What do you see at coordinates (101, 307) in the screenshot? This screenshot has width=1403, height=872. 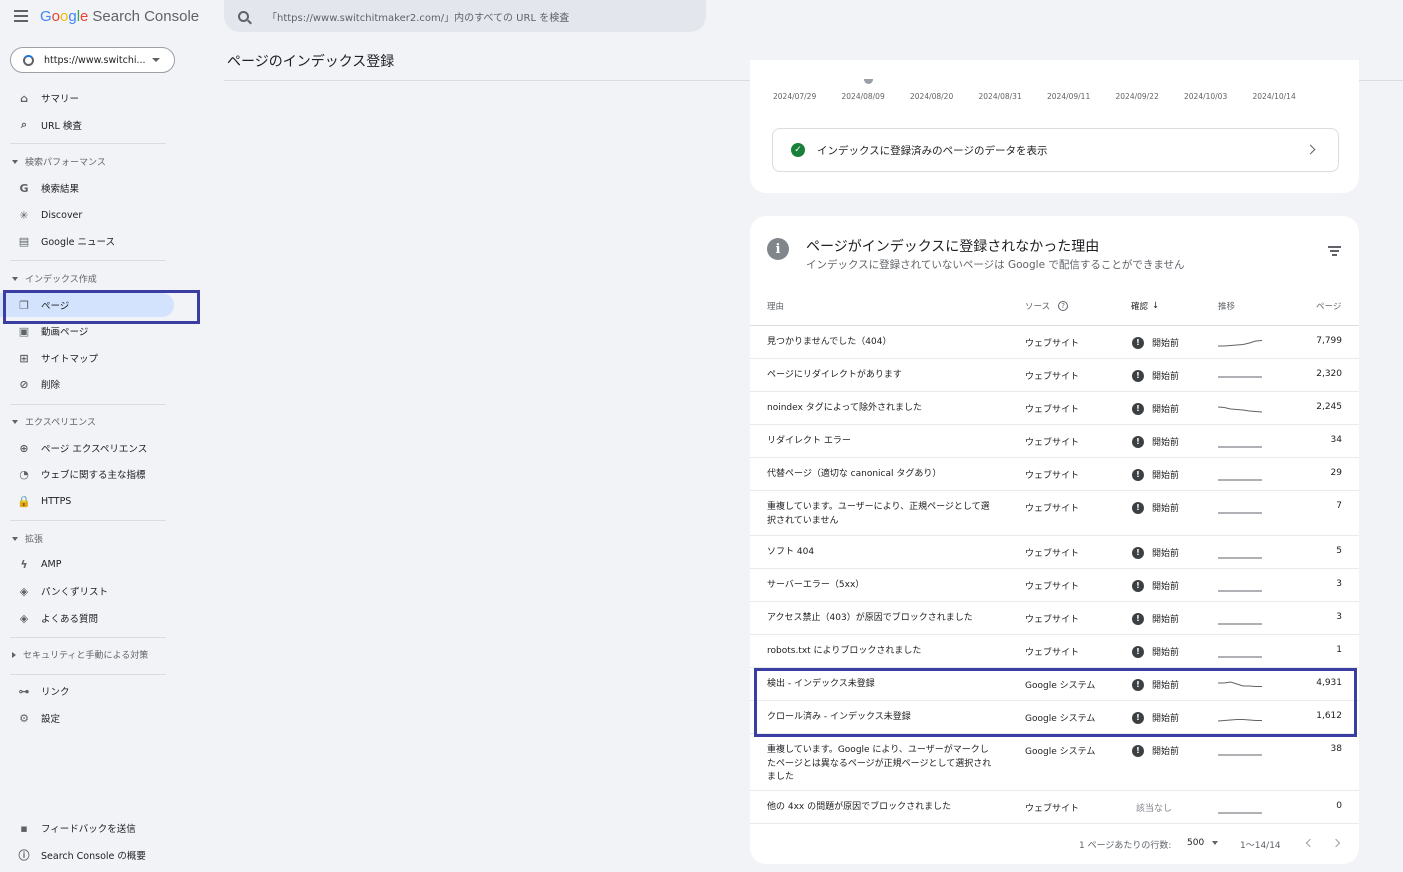 I see `annotation-highlight-pages` at bounding box center [101, 307].